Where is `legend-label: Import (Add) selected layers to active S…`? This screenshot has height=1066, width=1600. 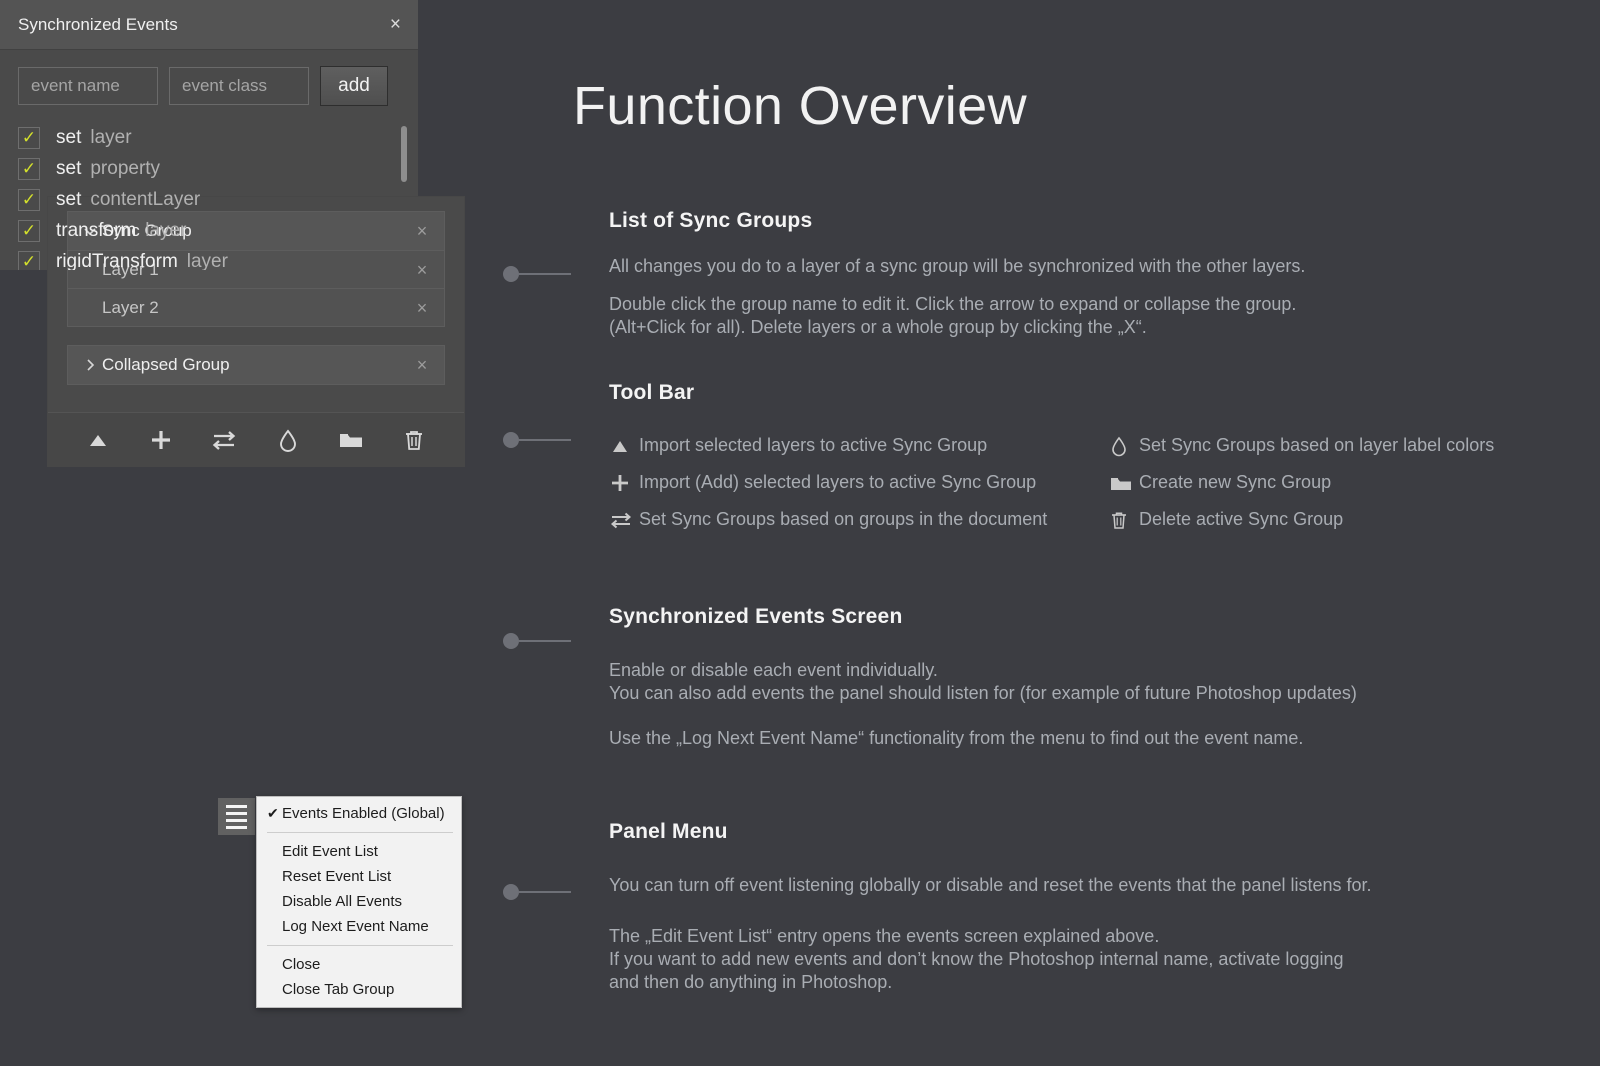
legend-label: Import (Add) selected layers to active S… is located at coordinates (838, 482).